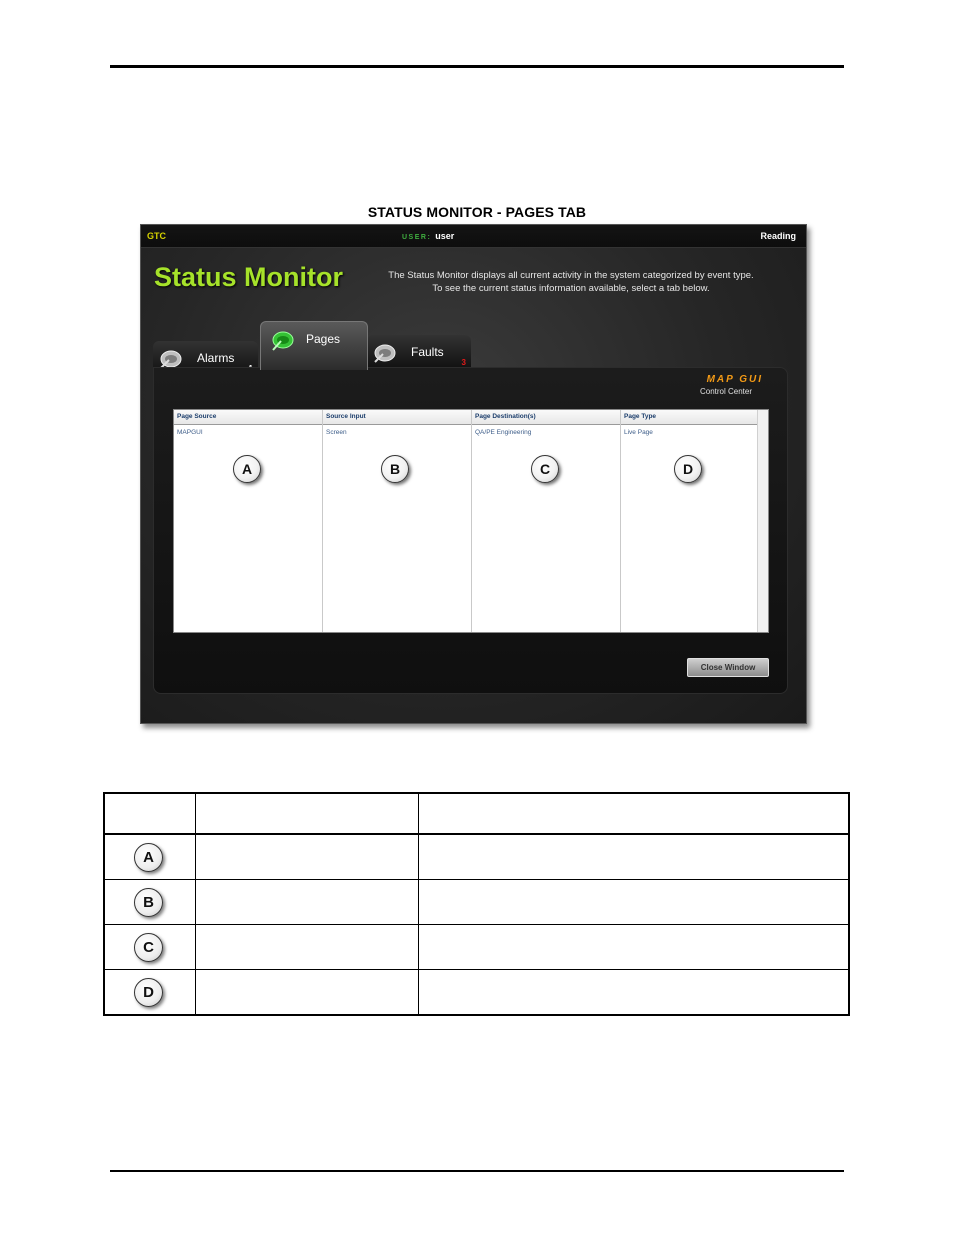 Image resolution: width=954 pixels, height=1235 pixels. I want to click on figure-title: STATUS MONITOR - PAGES TAB, so click(477, 212).